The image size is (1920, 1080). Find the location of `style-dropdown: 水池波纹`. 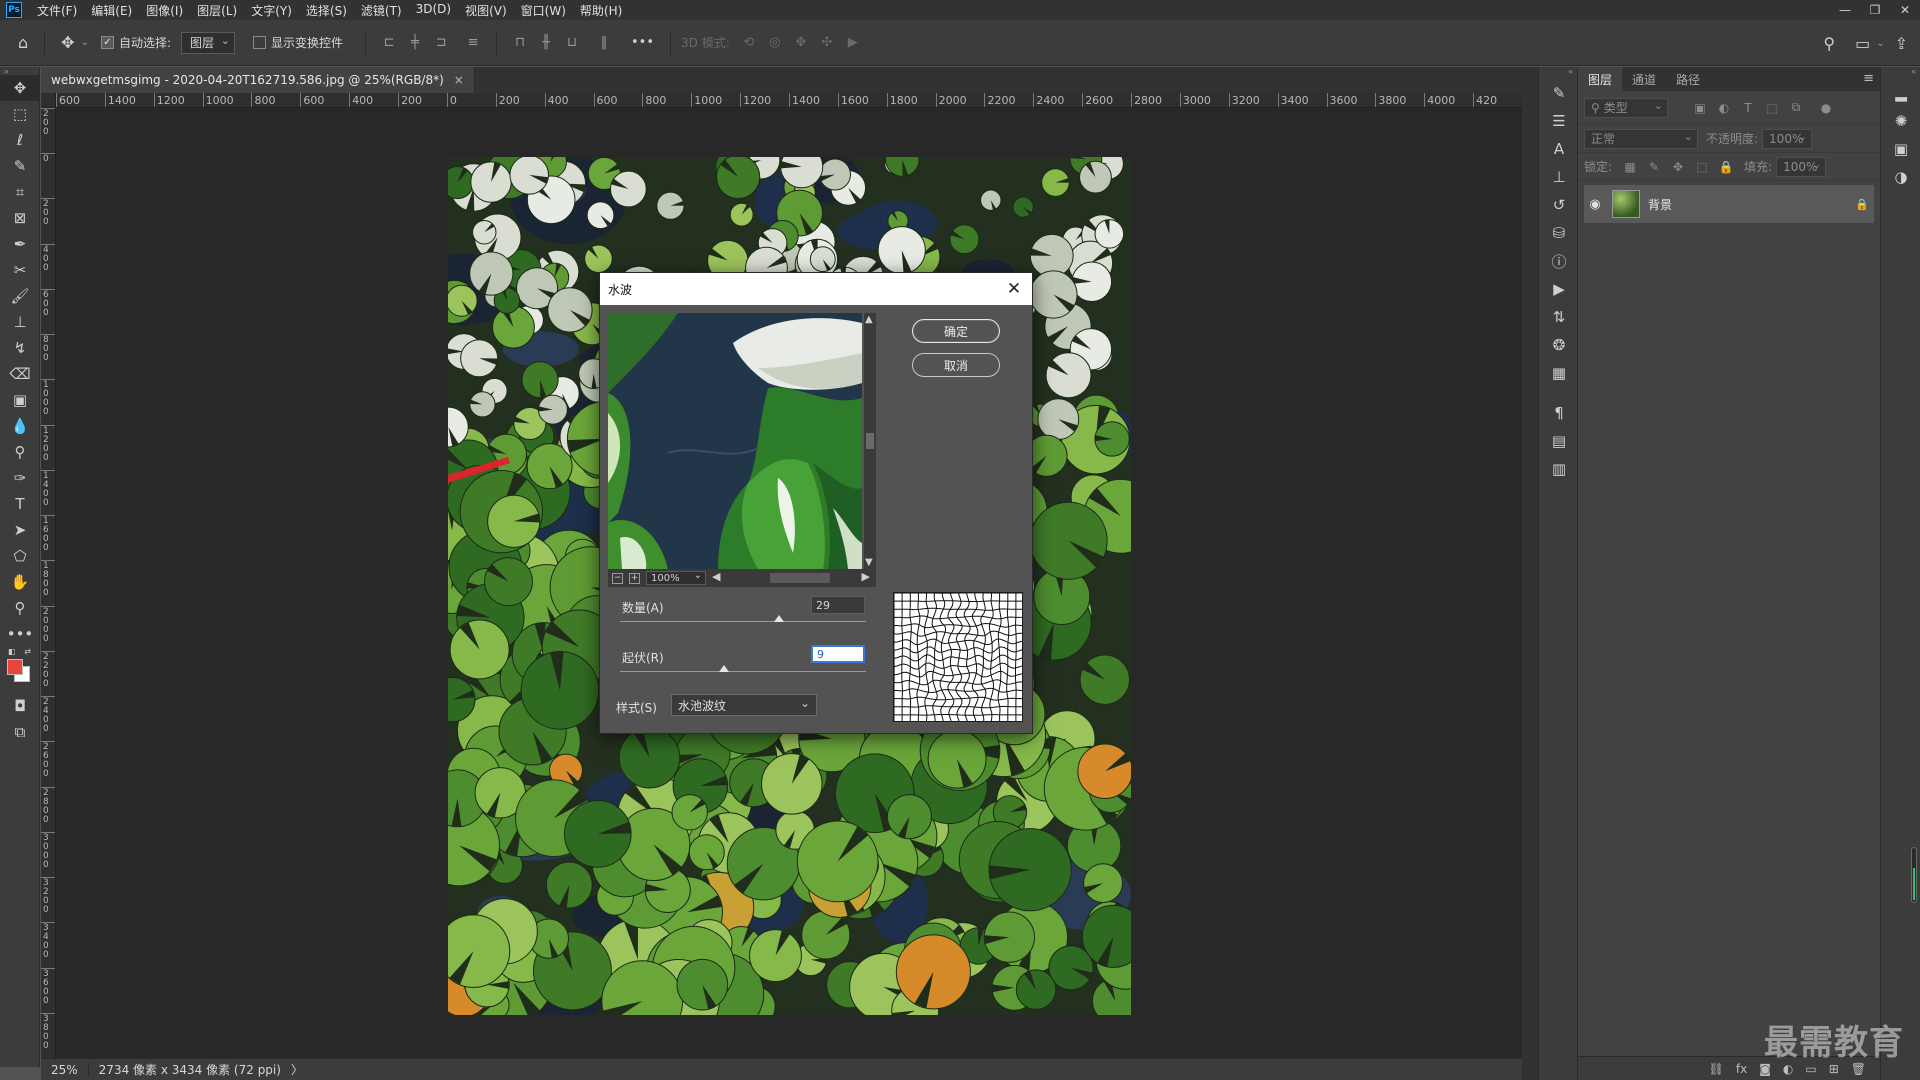

style-dropdown: 水池波纹 is located at coordinates (744, 705).